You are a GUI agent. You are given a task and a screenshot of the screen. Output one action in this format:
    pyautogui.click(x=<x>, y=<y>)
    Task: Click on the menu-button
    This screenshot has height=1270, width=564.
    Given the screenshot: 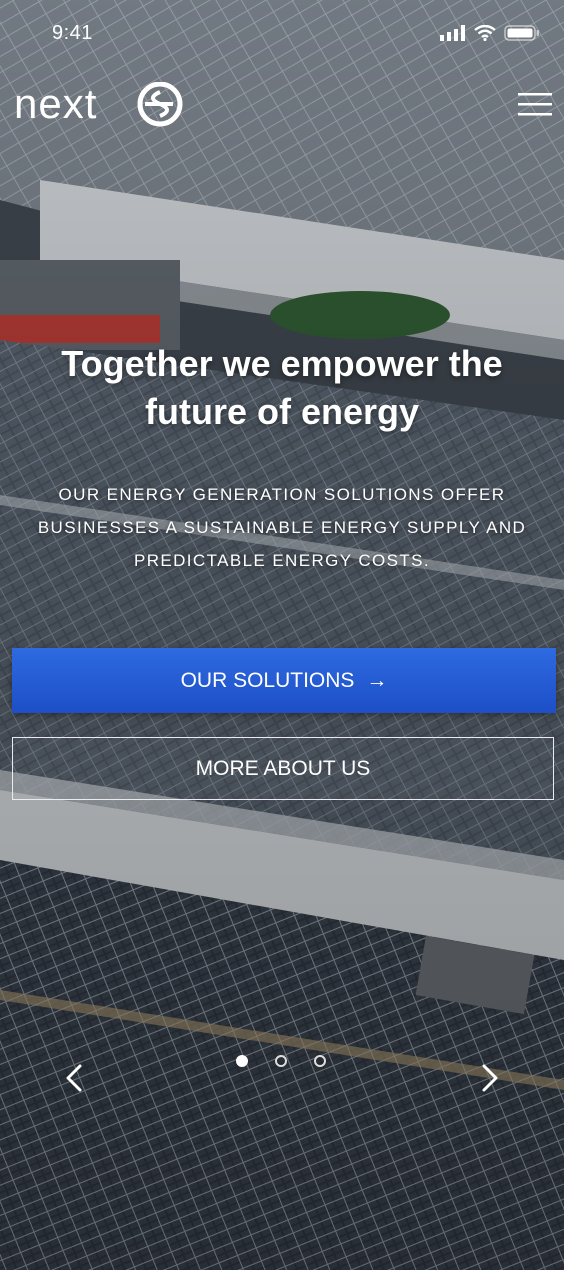 What is the action you would take?
    pyautogui.click(x=538, y=106)
    